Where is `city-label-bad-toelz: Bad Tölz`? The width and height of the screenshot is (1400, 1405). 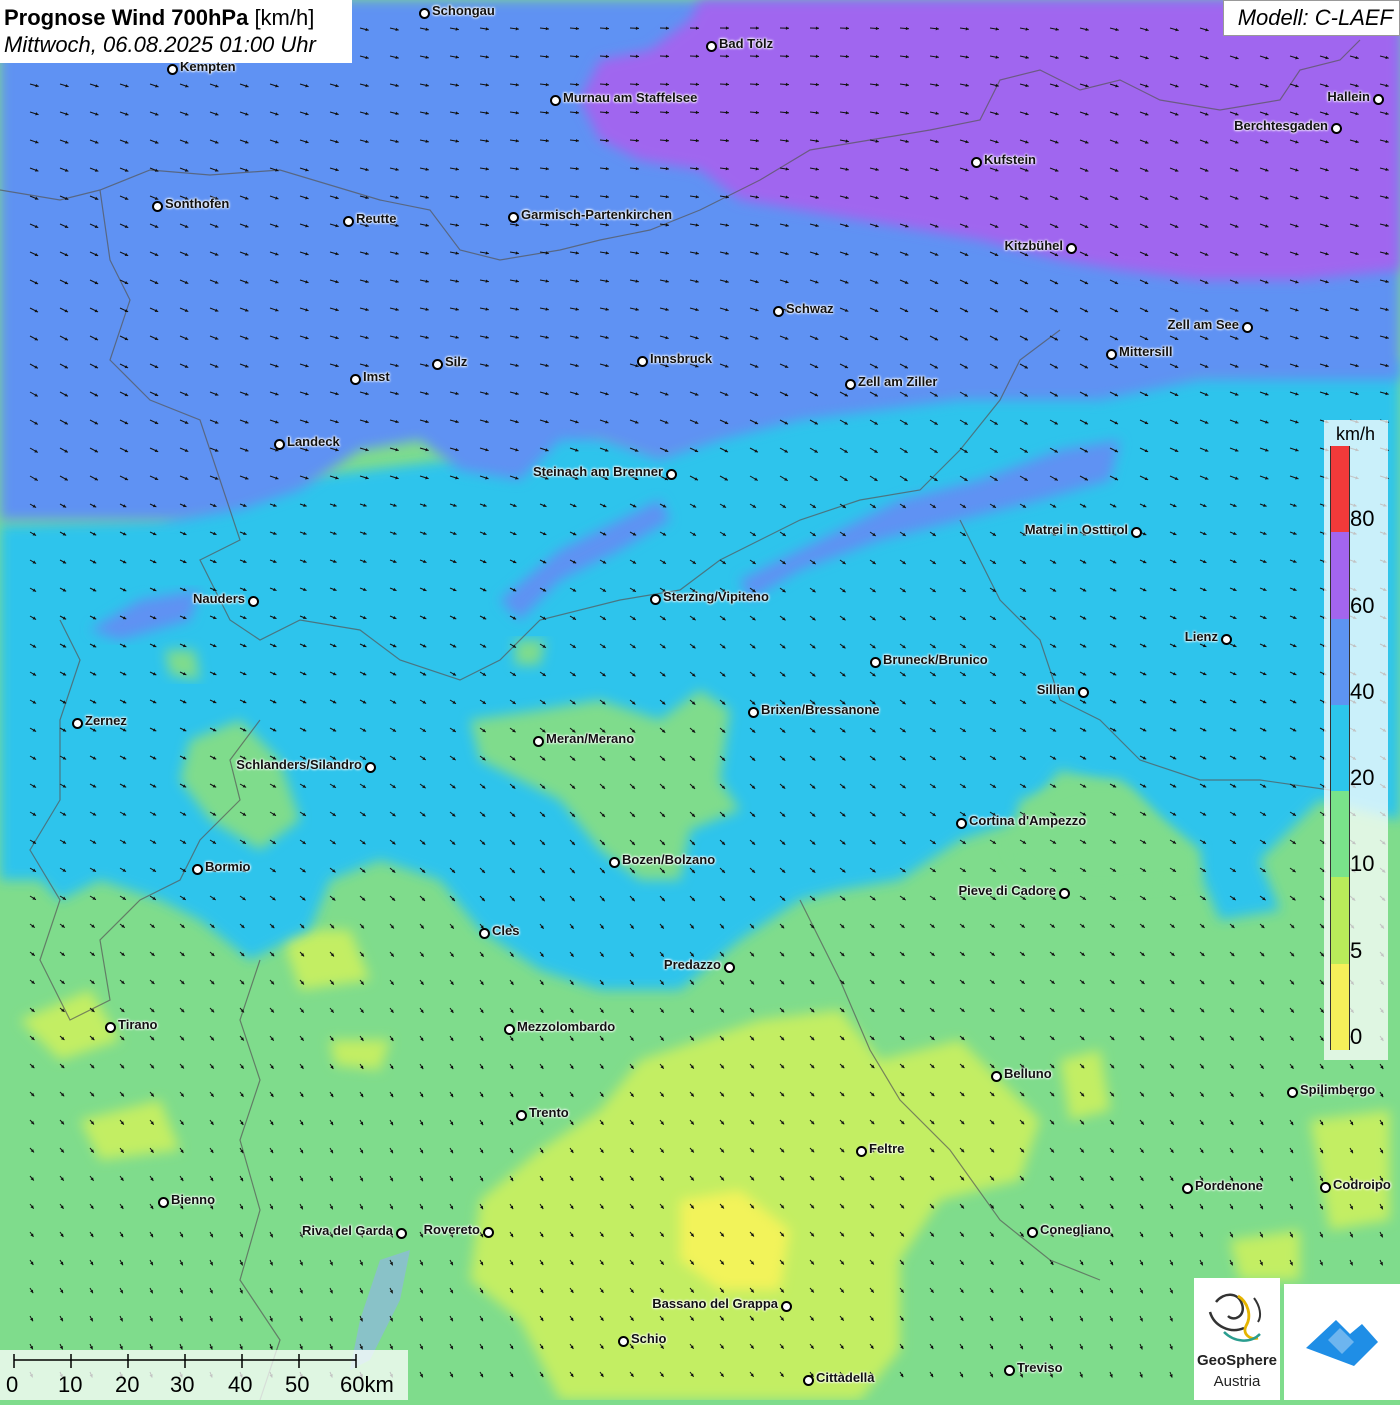 city-label-bad-toelz: Bad Tölz is located at coordinates (746, 43).